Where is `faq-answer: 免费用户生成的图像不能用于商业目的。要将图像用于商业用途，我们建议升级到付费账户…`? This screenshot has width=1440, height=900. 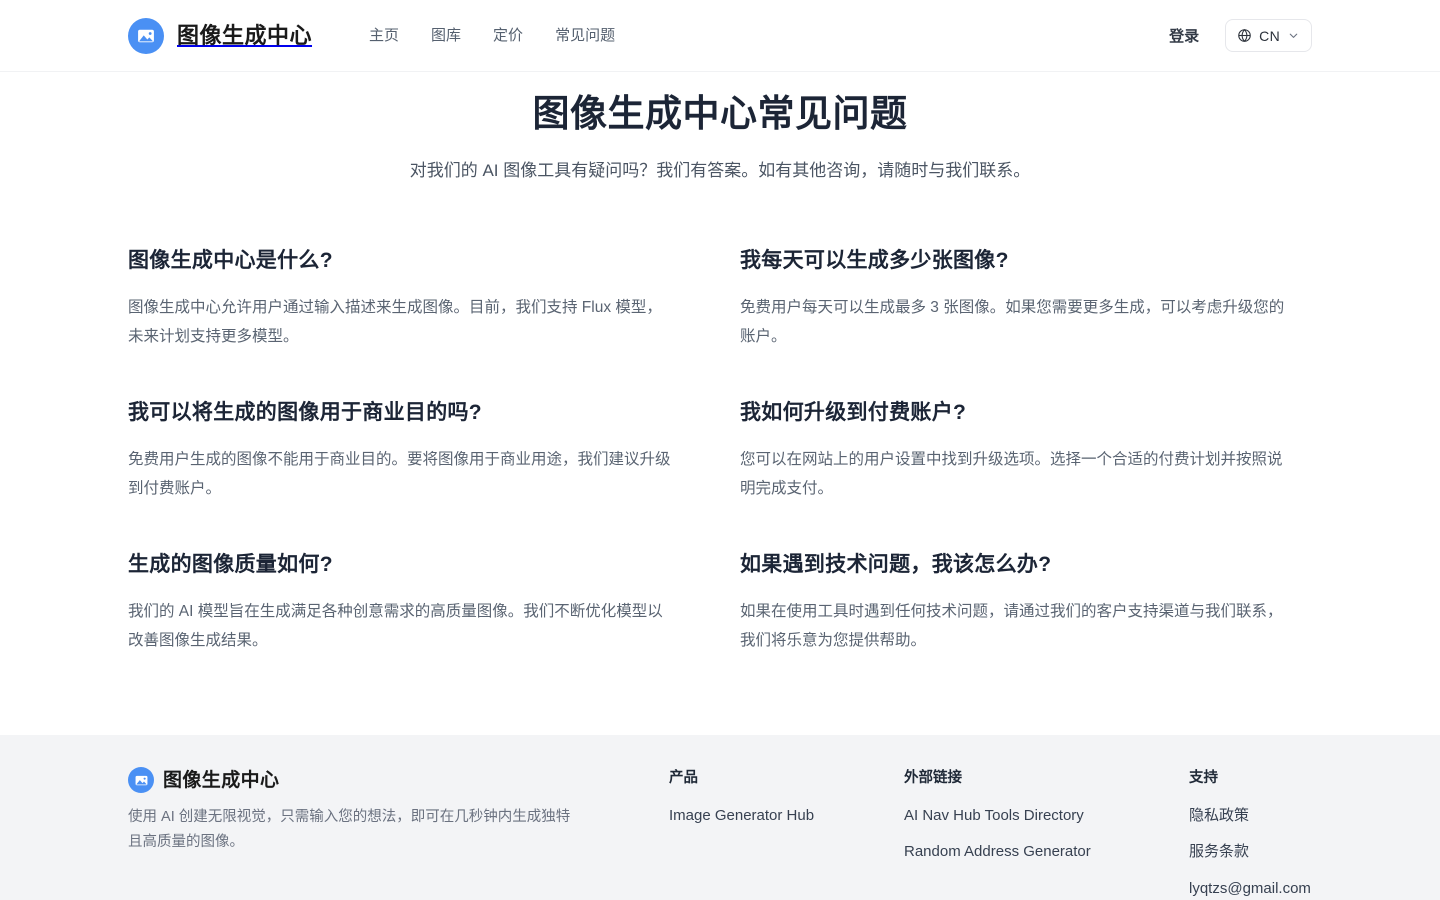
faq-answer: 免费用户生成的图像不能用于商业目的。要将图像用于商业用途，我们建议升级到付费账户… is located at coordinates (399, 474).